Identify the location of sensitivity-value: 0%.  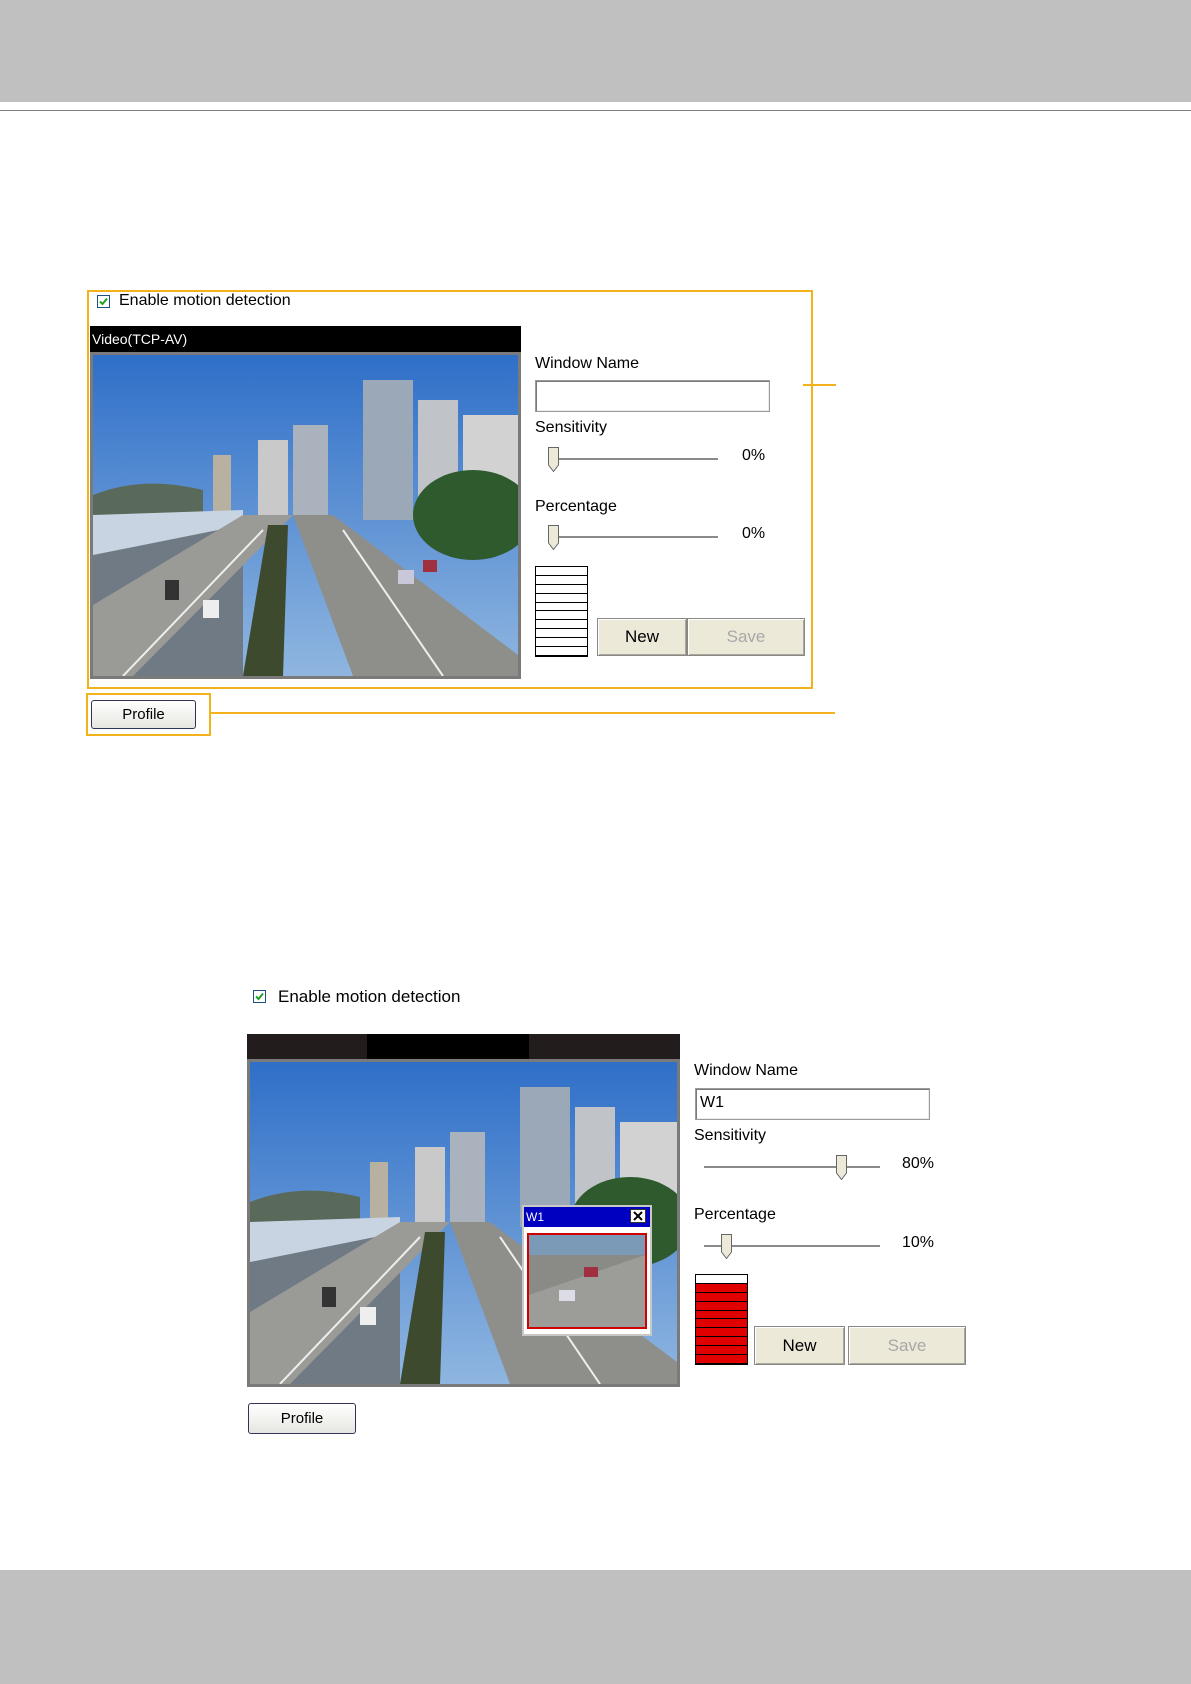
(754, 455).